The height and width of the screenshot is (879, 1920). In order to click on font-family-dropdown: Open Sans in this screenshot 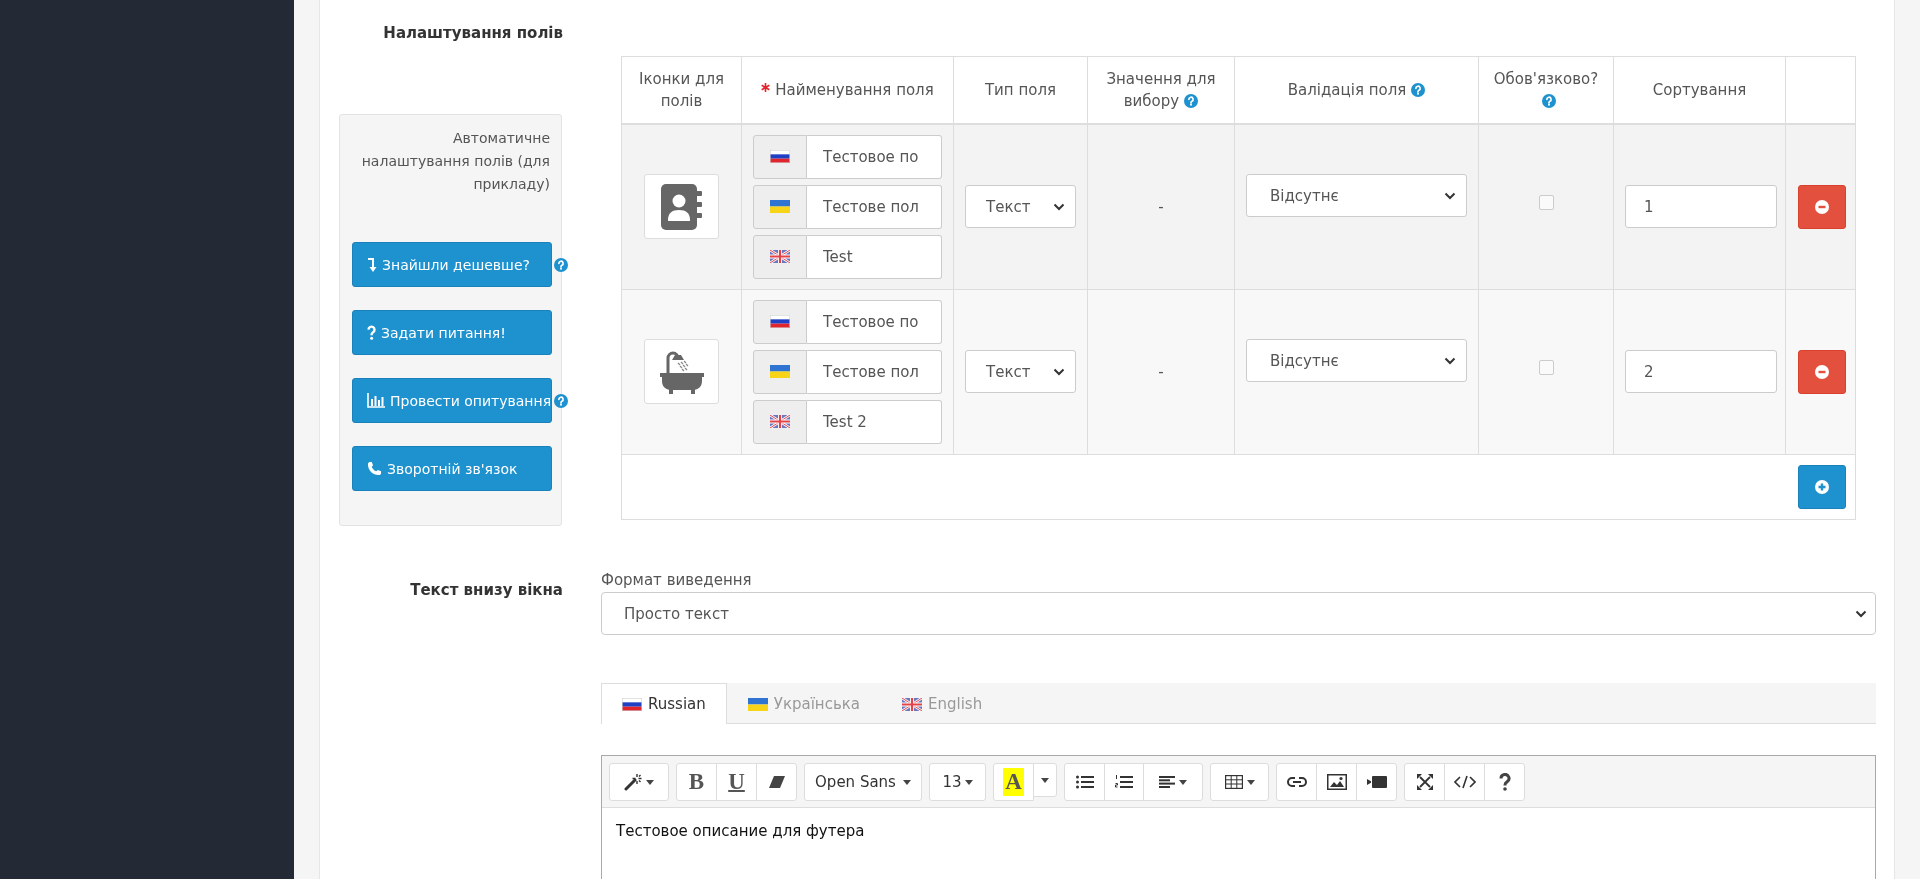, I will do `click(863, 782)`.